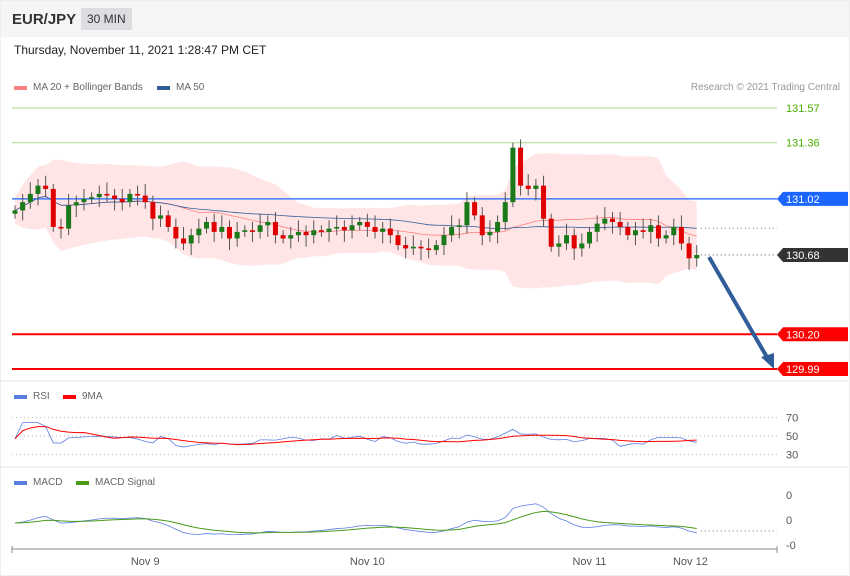 Image resolution: width=850 pixels, height=576 pixels. I want to click on rsi-9ma-line, so click(355, 436).